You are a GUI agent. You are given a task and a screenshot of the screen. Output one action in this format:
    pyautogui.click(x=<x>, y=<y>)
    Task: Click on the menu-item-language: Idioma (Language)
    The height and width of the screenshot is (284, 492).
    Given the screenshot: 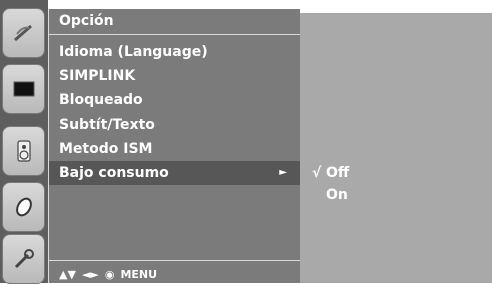 What is the action you would take?
    pyautogui.click(x=175, y=52)
    